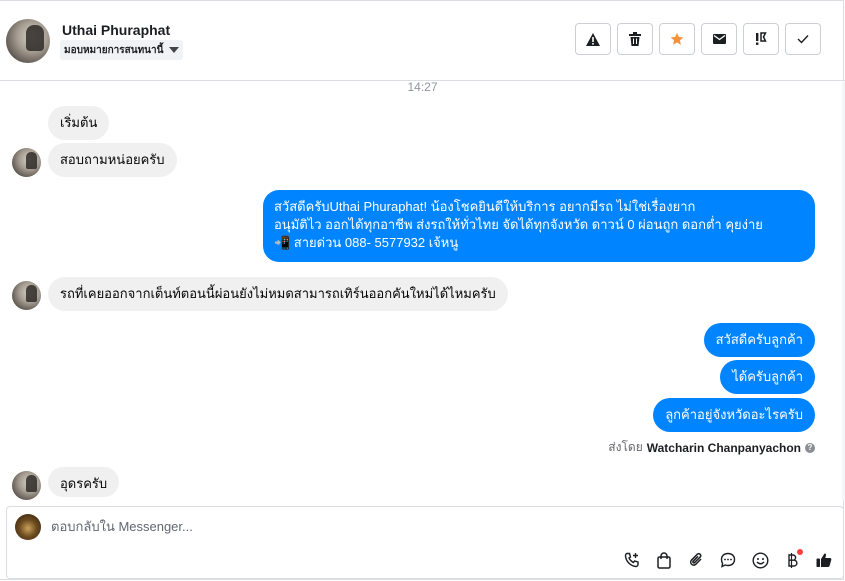 Image resolution: width=845 pixels, height=581 pixels. Describe the element at coordinates (422, 87) in the screenshot. I see `message-timestamp: 14:27` at that location.